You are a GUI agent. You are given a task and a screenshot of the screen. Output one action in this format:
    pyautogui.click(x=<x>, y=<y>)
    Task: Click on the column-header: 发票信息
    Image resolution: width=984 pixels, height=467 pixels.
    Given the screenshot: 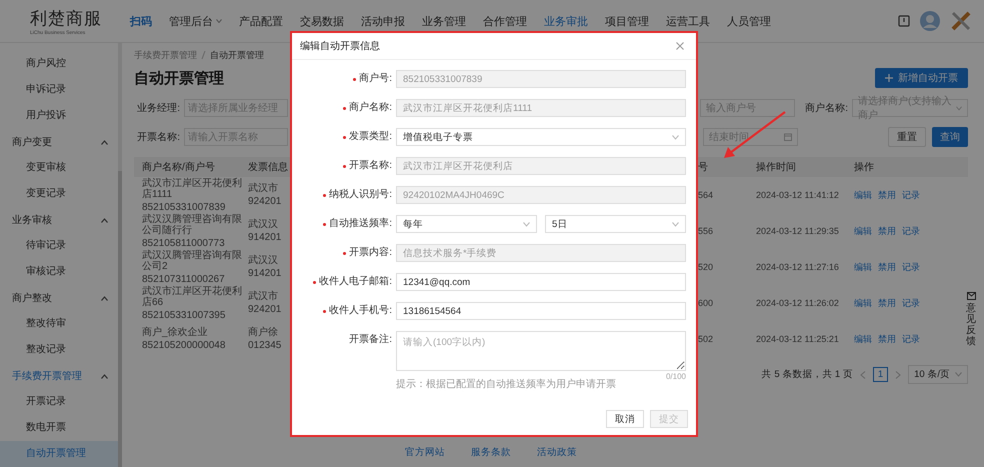 What is the action you would take?
    pyautogui.click(x=268, y=167)
    